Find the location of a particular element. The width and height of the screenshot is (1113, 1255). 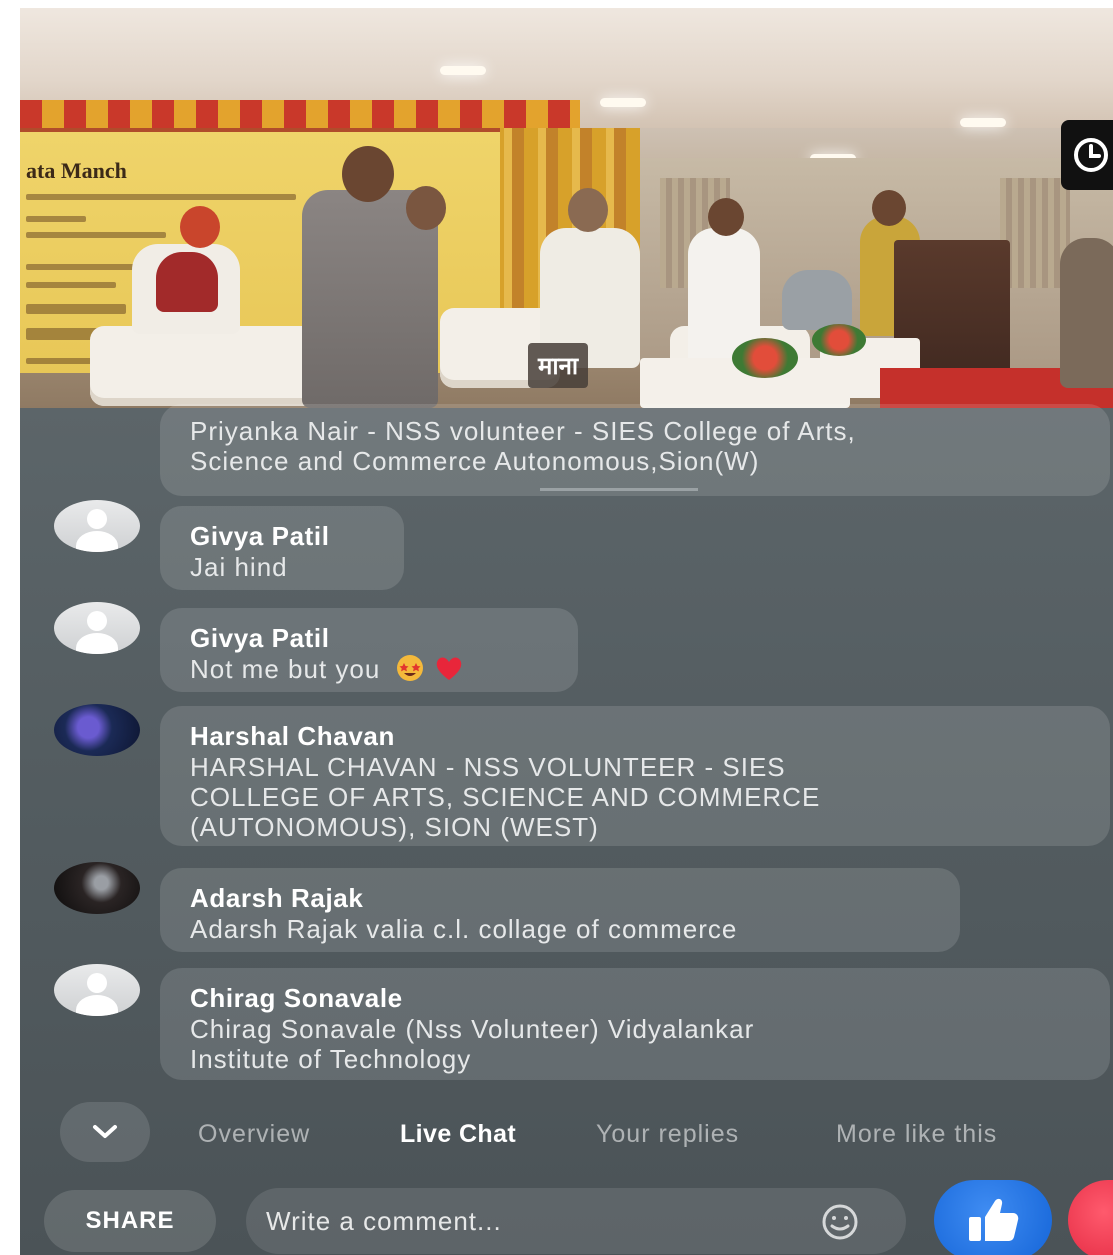

comment-text: HARSHAL CHAVAN - NSS VOLUNTEER - SIES is located at coordinates (488, 767).